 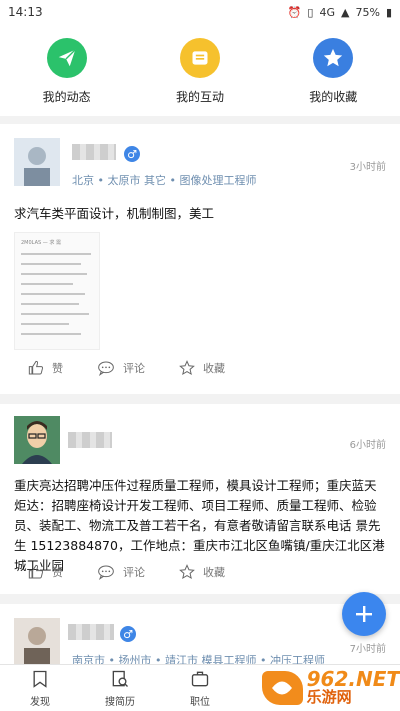 What do you see at coordinates (114, 213) in the screenshot?
I see `post-content: 求汽车类平面设计，机制制图，美工` at bounding box center [114, 213].